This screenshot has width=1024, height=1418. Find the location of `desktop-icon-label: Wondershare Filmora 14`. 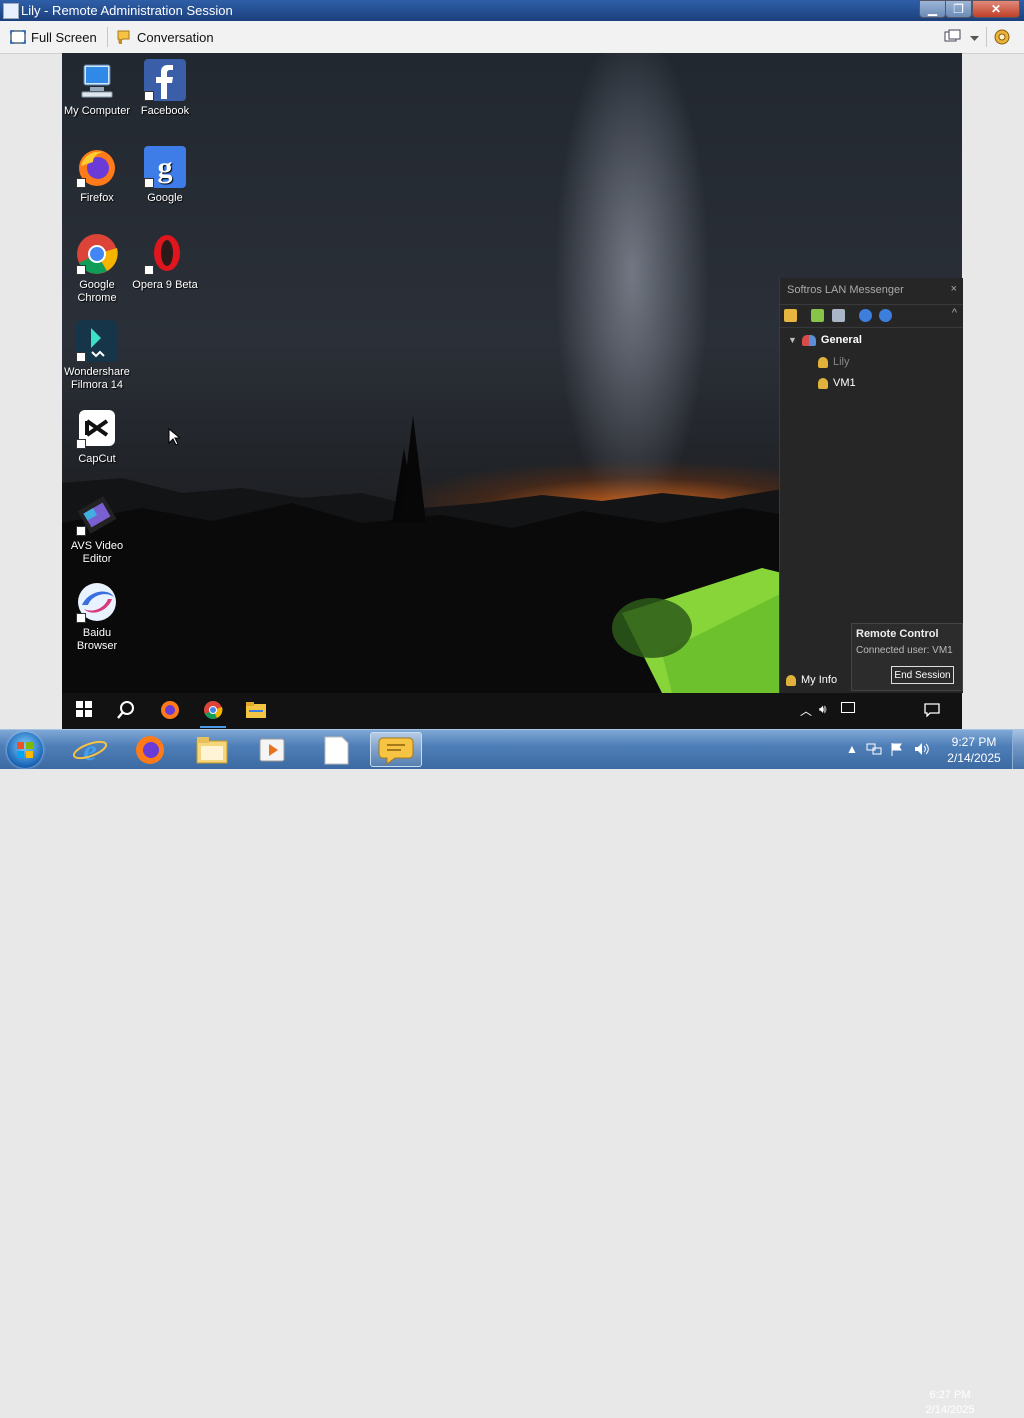

desktop-icon-label: Wondershare Filmora 14 is located at coordinates (97, 378).